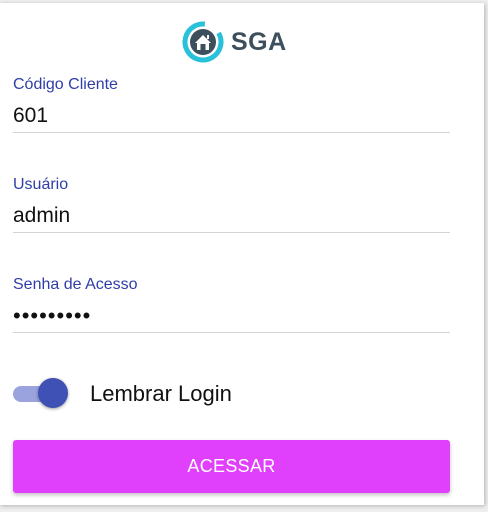  I want to click on access-button: ACESSAR, so click(231, 466).